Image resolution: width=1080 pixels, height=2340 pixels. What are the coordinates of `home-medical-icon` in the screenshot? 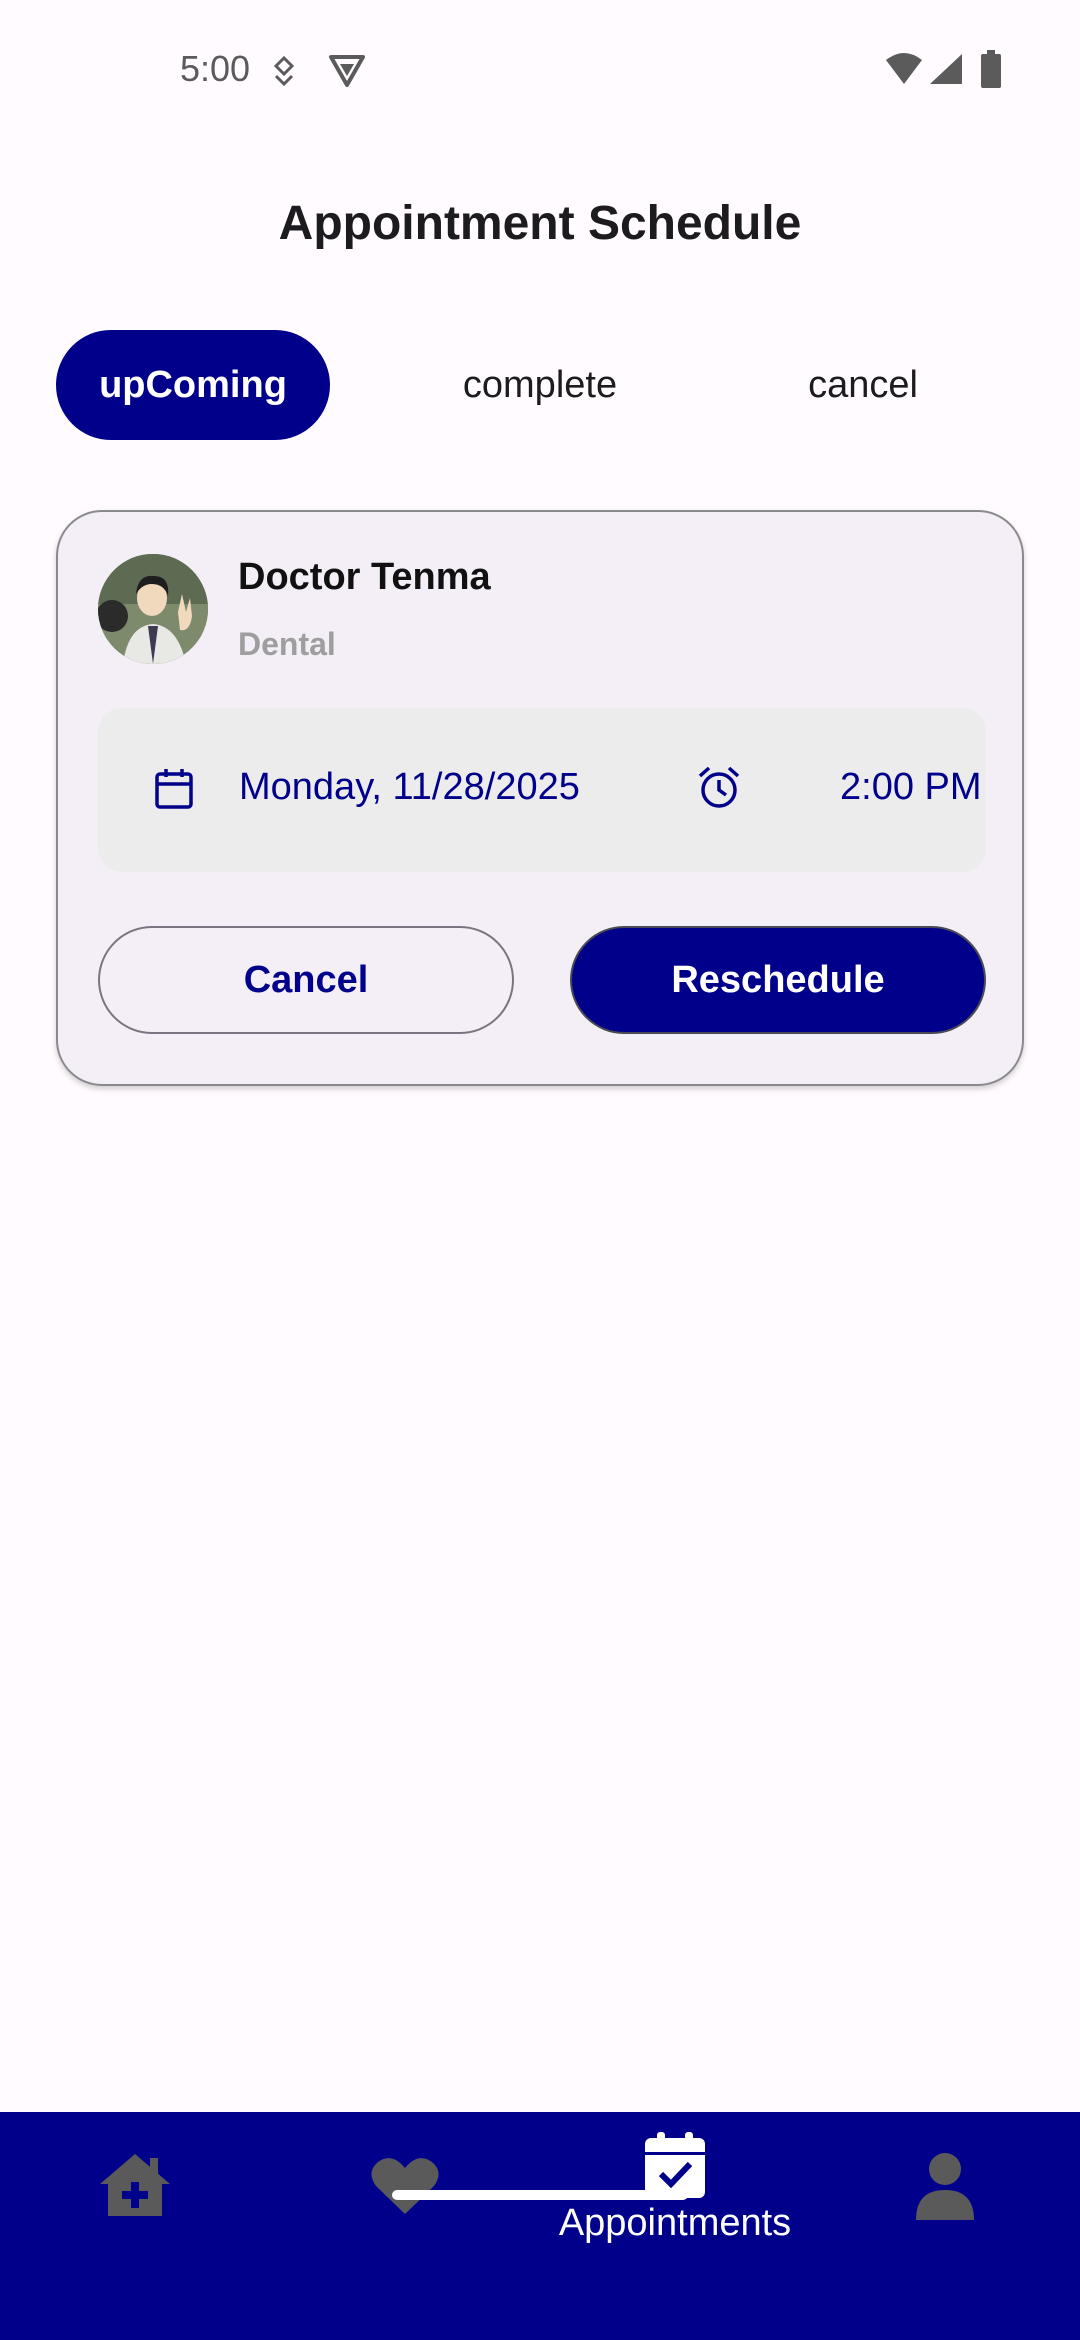 It's located at (135, 2185).